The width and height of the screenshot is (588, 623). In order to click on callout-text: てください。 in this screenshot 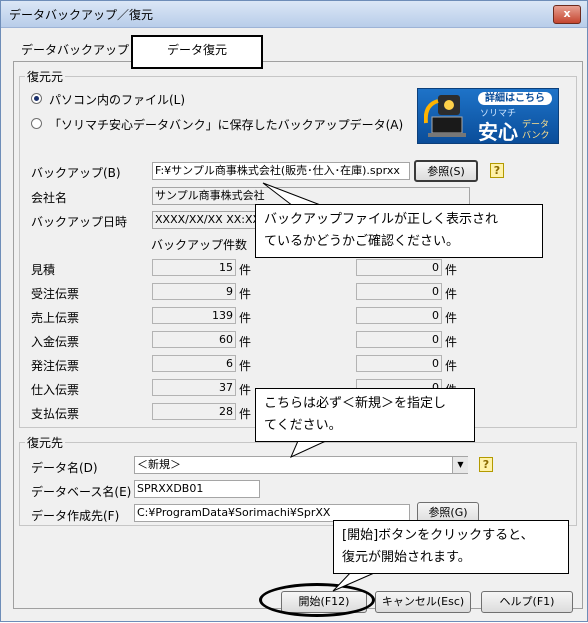, I will do `click(303, 425)`.